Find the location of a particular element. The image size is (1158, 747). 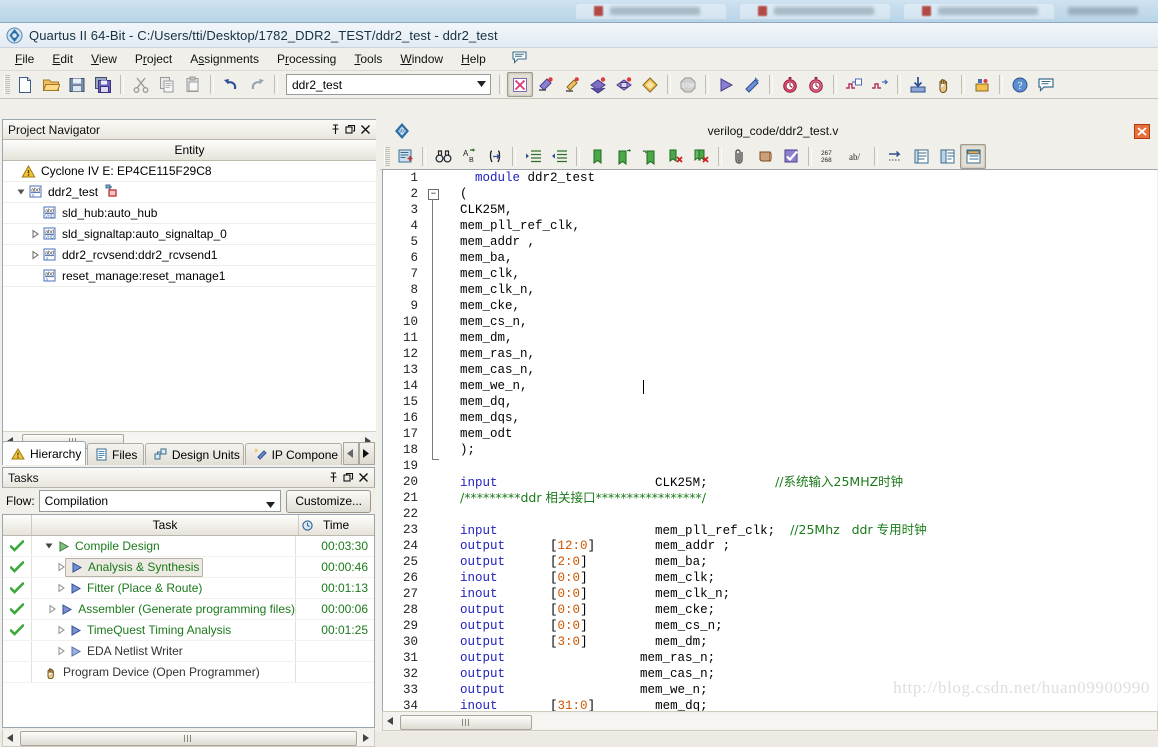

code-line: output [2:0] mem_ba; is located at coordinates (801, 562).